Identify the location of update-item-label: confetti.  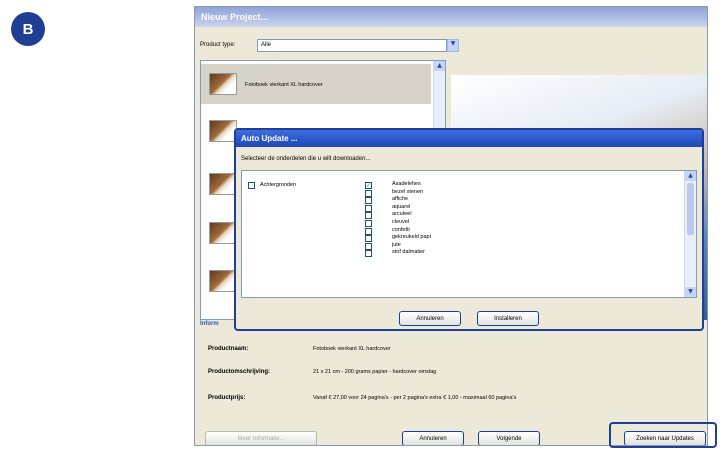
(401, 229).